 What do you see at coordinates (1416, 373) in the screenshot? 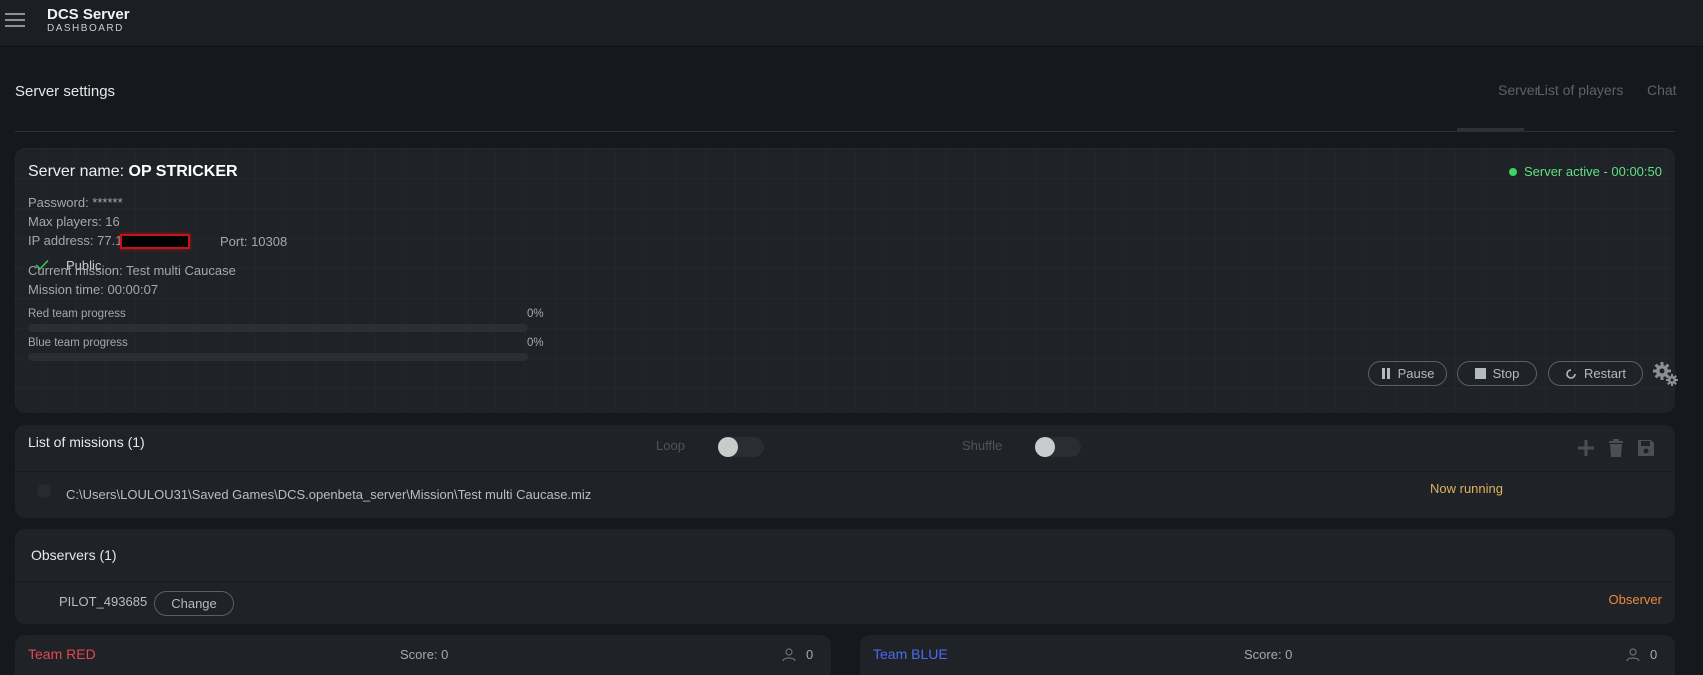
I see `pause-label: Pause` at bounding box center [1416, 373].